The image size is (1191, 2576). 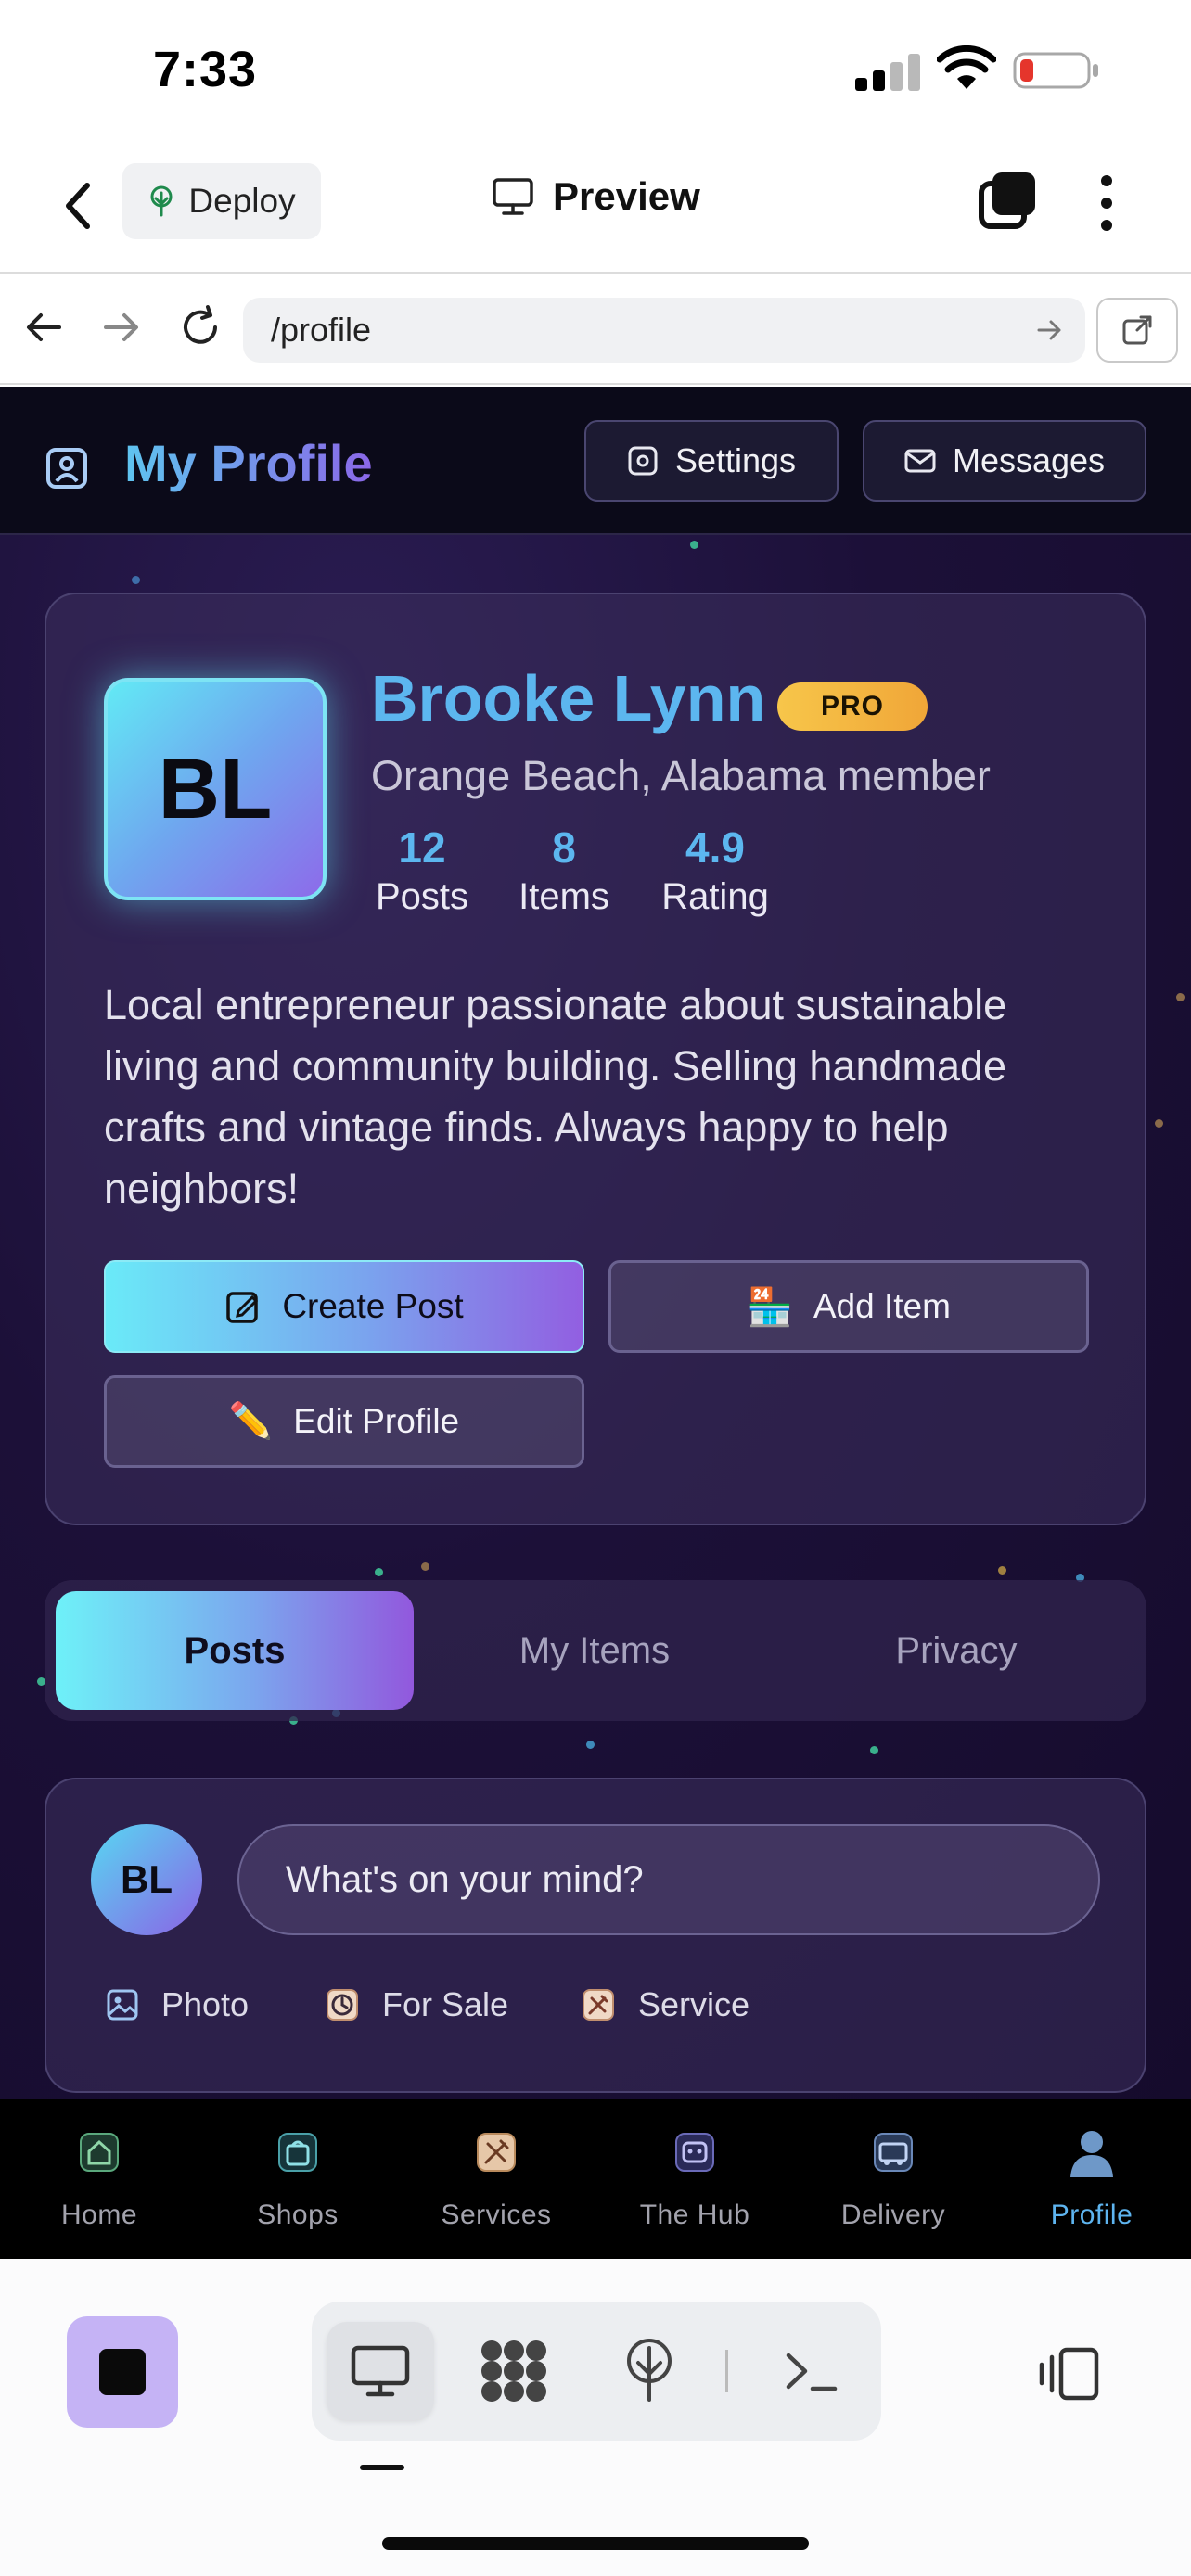 What do you see at coordinates (321, 330) in the screenshot?
I see `url-text: /profile` at bounding box center [321, 330].